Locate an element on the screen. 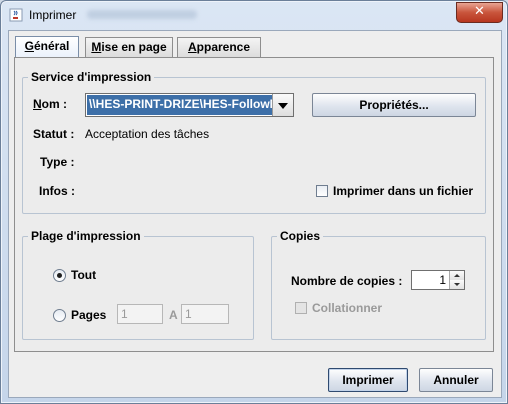 The height and width of the screenshot is (404, 508). copies-group-title: Copies is located at coordinates (300, 236).